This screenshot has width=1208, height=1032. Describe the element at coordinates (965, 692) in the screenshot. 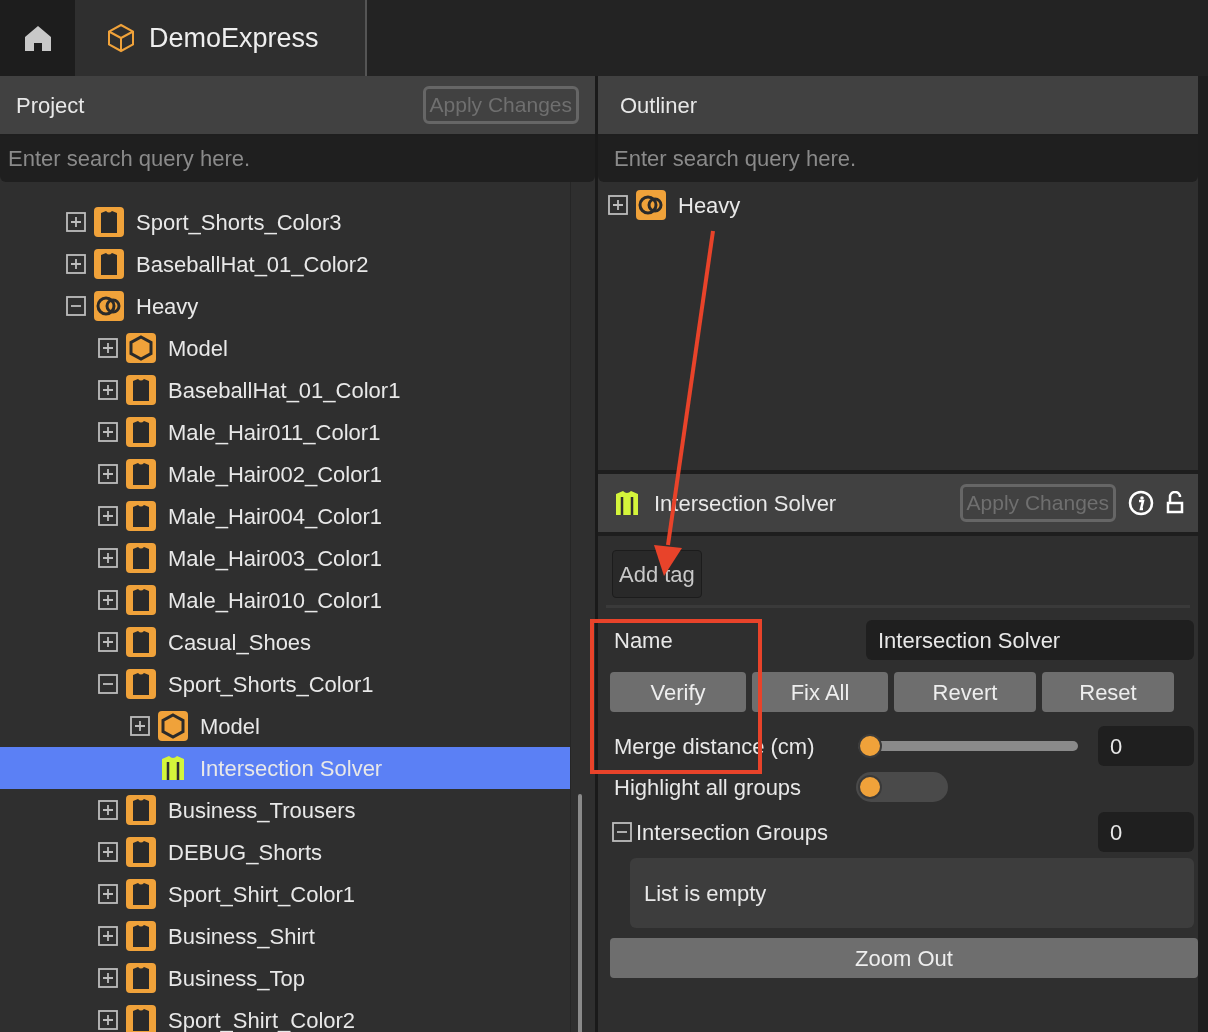

I see `action-button: Revert` at that location.